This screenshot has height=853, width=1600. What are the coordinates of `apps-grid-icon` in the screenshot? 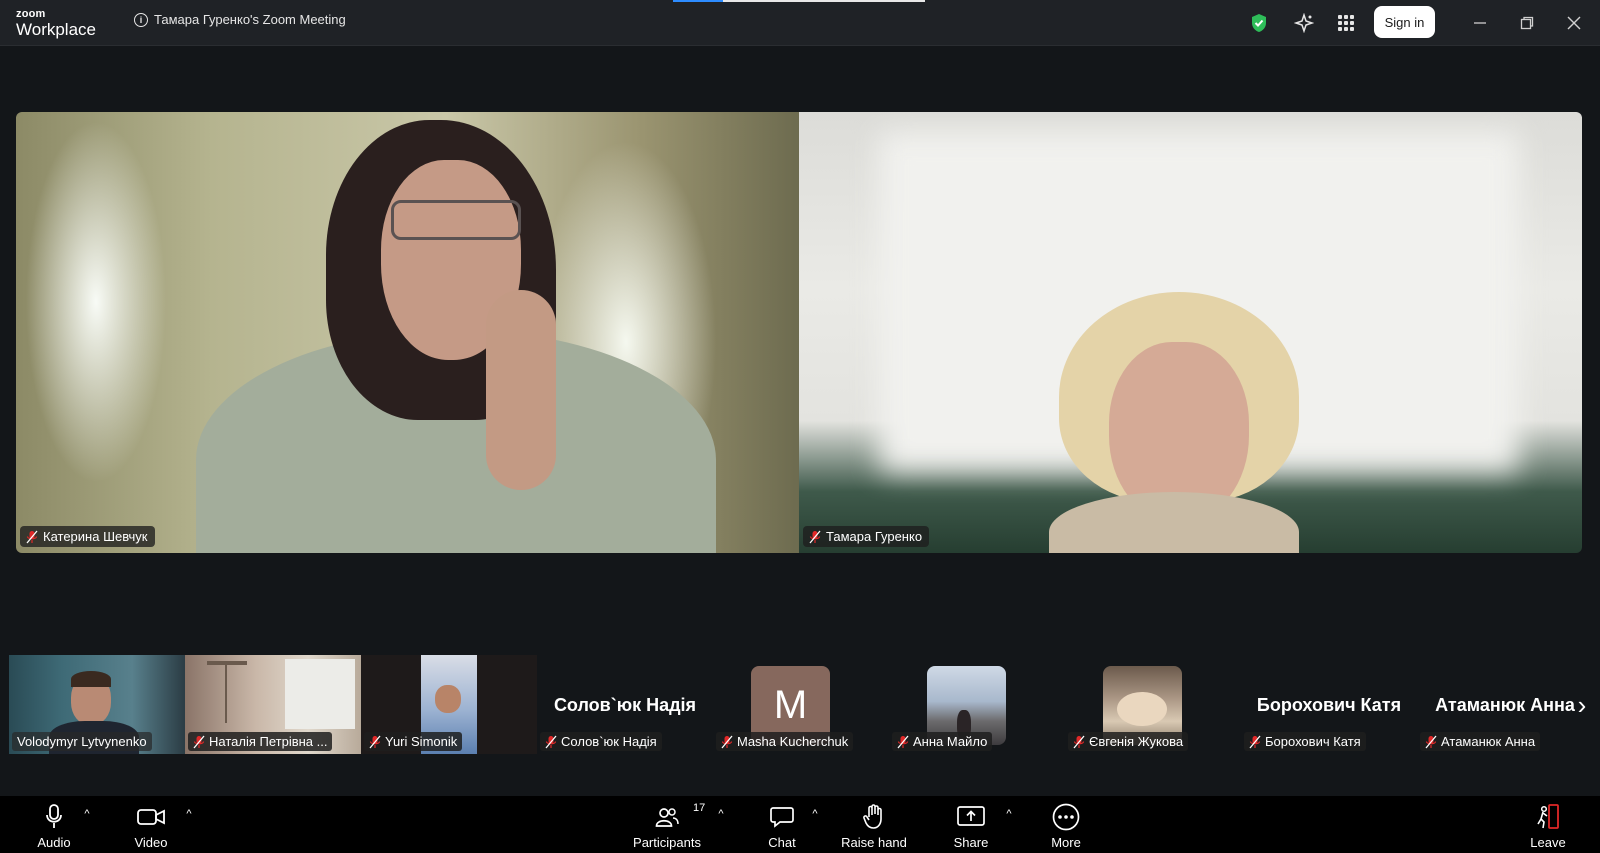 It's located at (1346, 23).